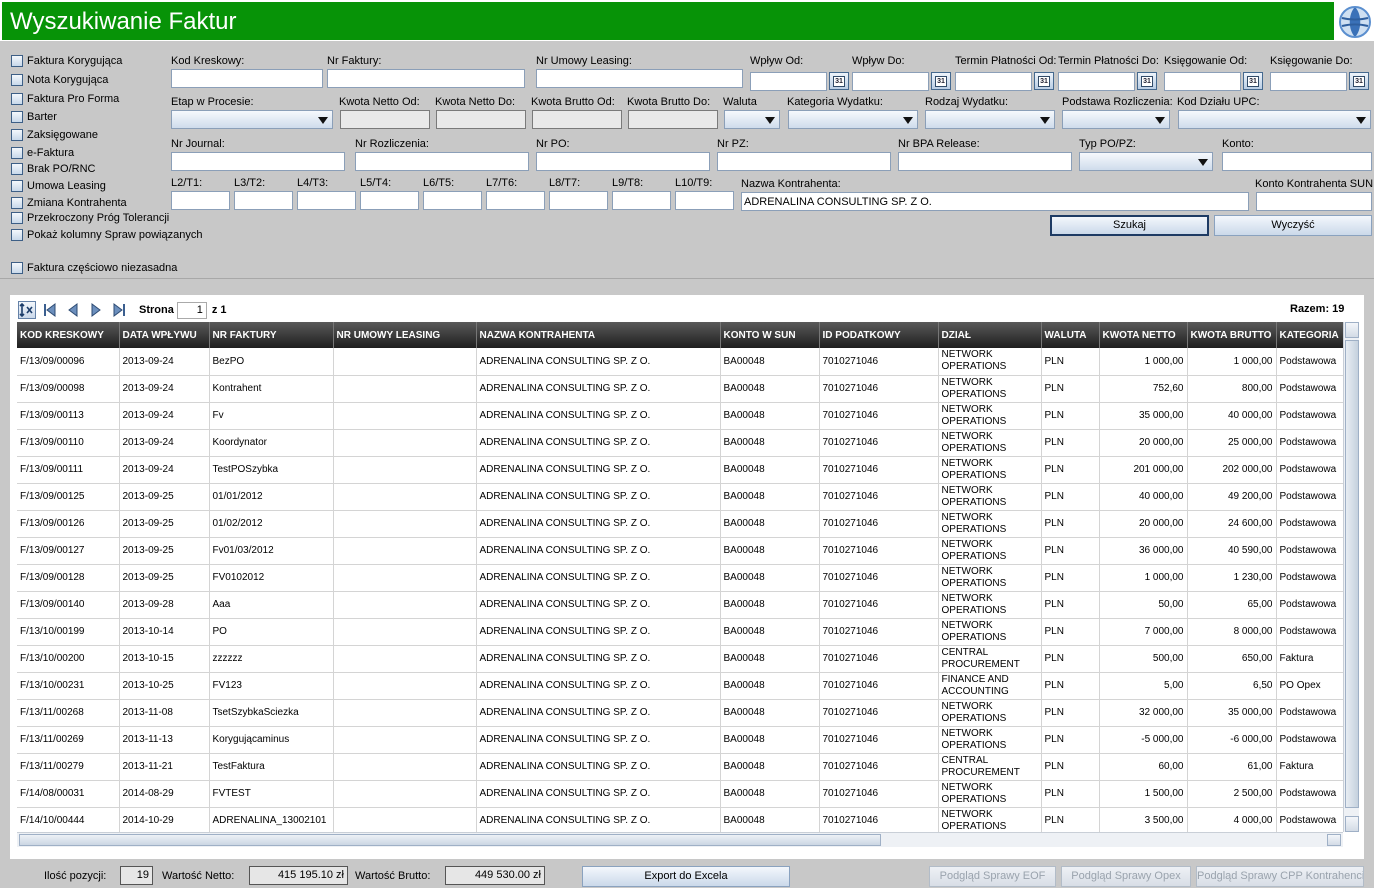 This screenshot has height=888, width=1374. Describe the element at coordinates (1352, 824) in the screenshot. I see `scroll-down-icon` at that location.